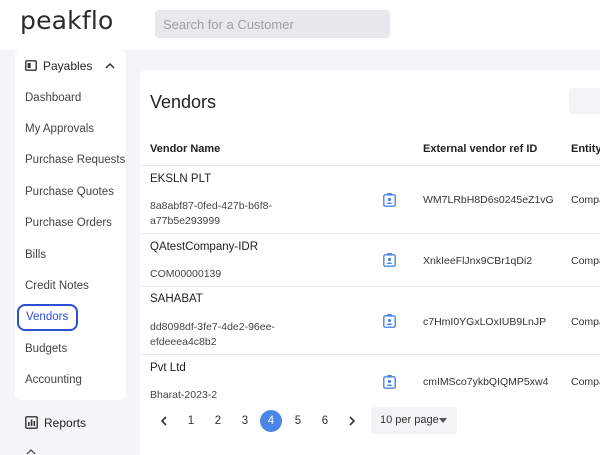 This screenshot has width=600, height=455. Describe the element at coordinates (212, 327) in the screenshot. I see `vendor-id-line1: dd8098df-3fe7-4de2-96ee-` at that location.